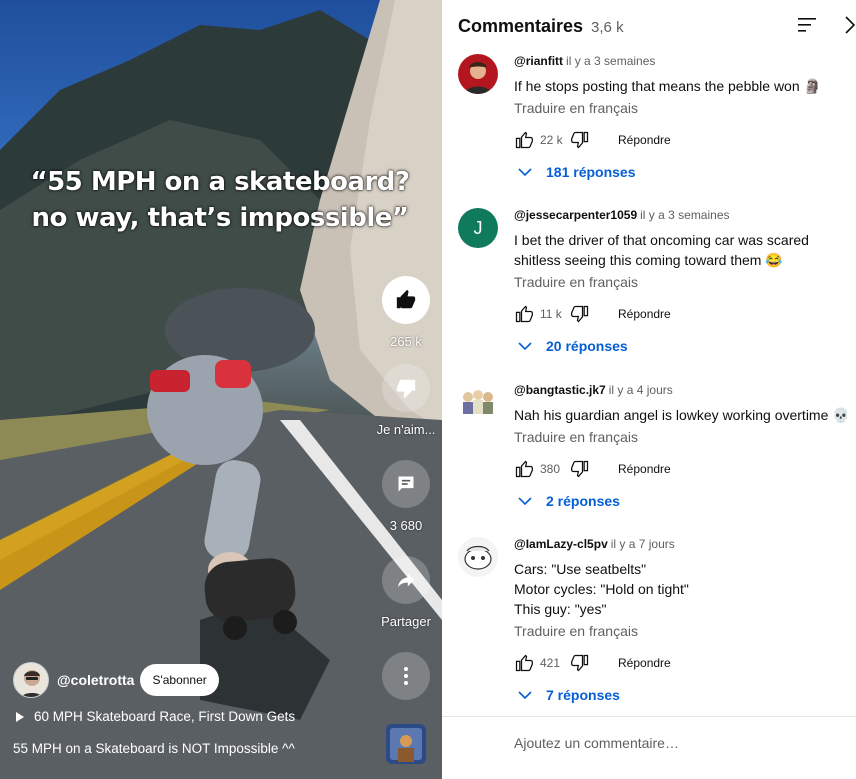 This screenshot has width=856, height=779. What do you see at coordinates (551, 140) in the screenshot?
I see `comment-like-count: 22 k` at bounding box center [551, 140].